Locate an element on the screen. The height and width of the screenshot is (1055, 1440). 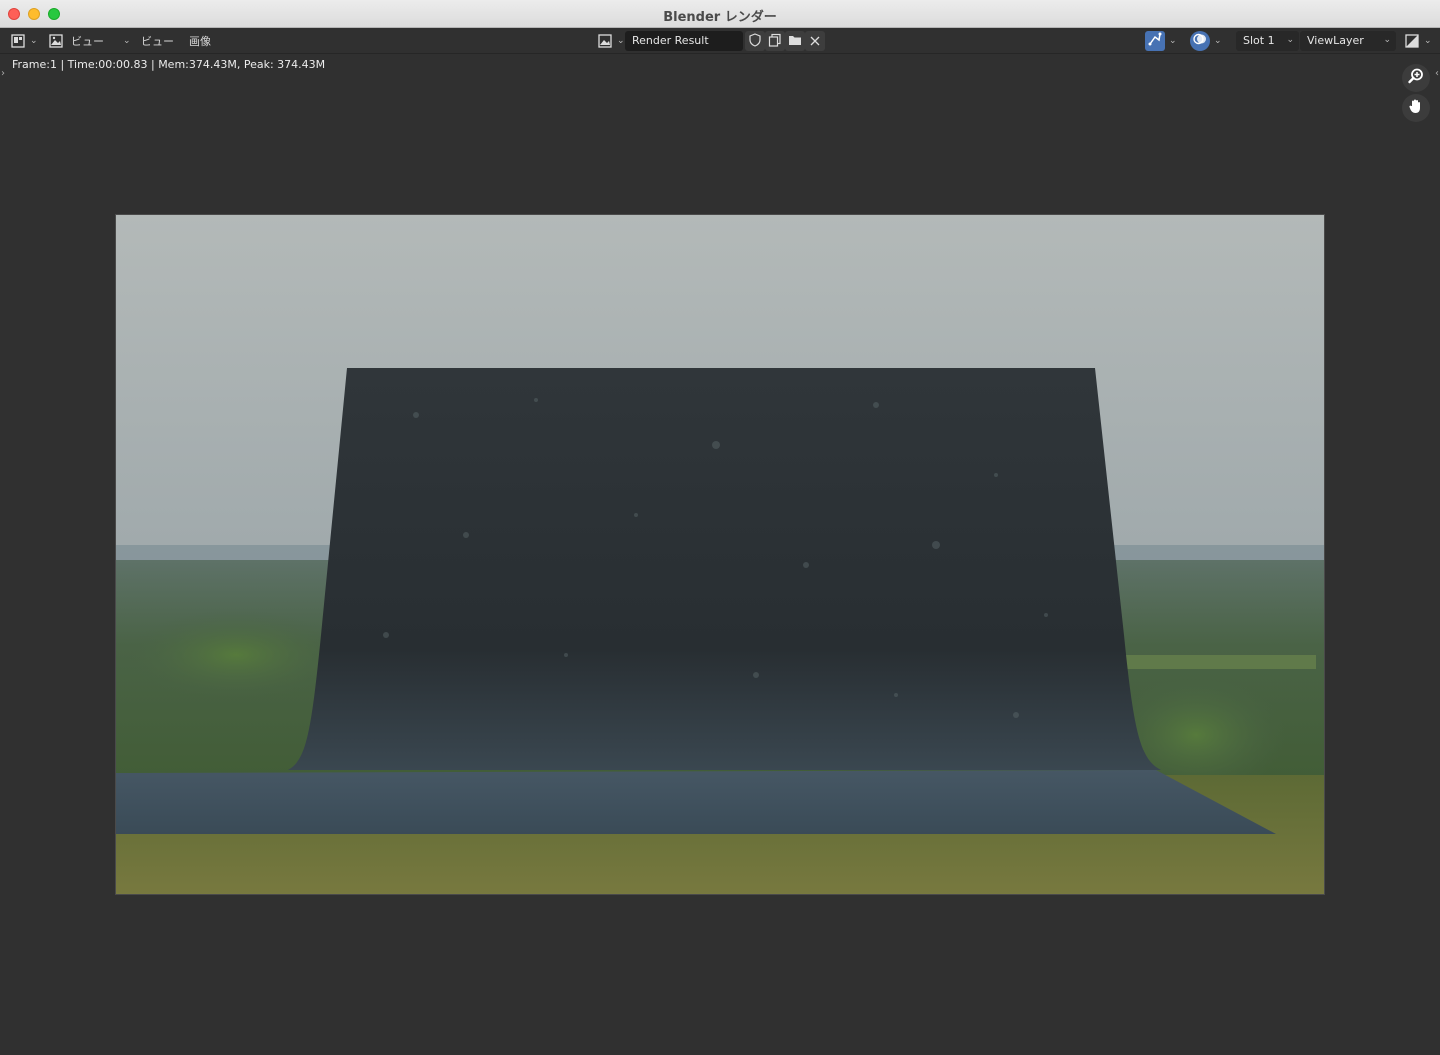
sidebar-expand-arrow-icon: ‹ is located at coordinates (1437, 73).